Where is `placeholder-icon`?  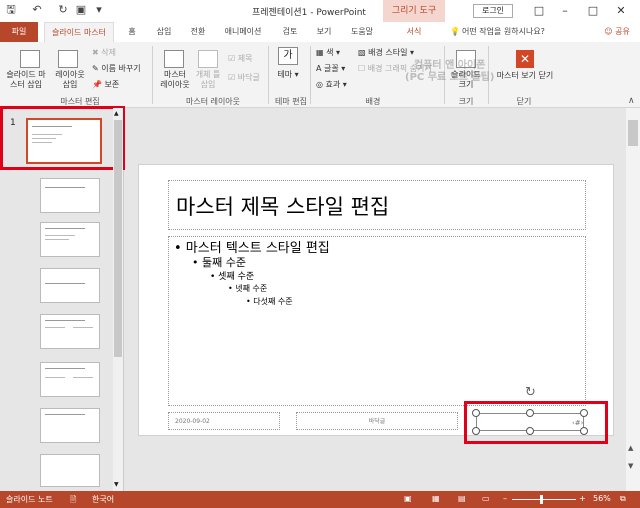 placeholder-icon is located at coordinates (208, 59).